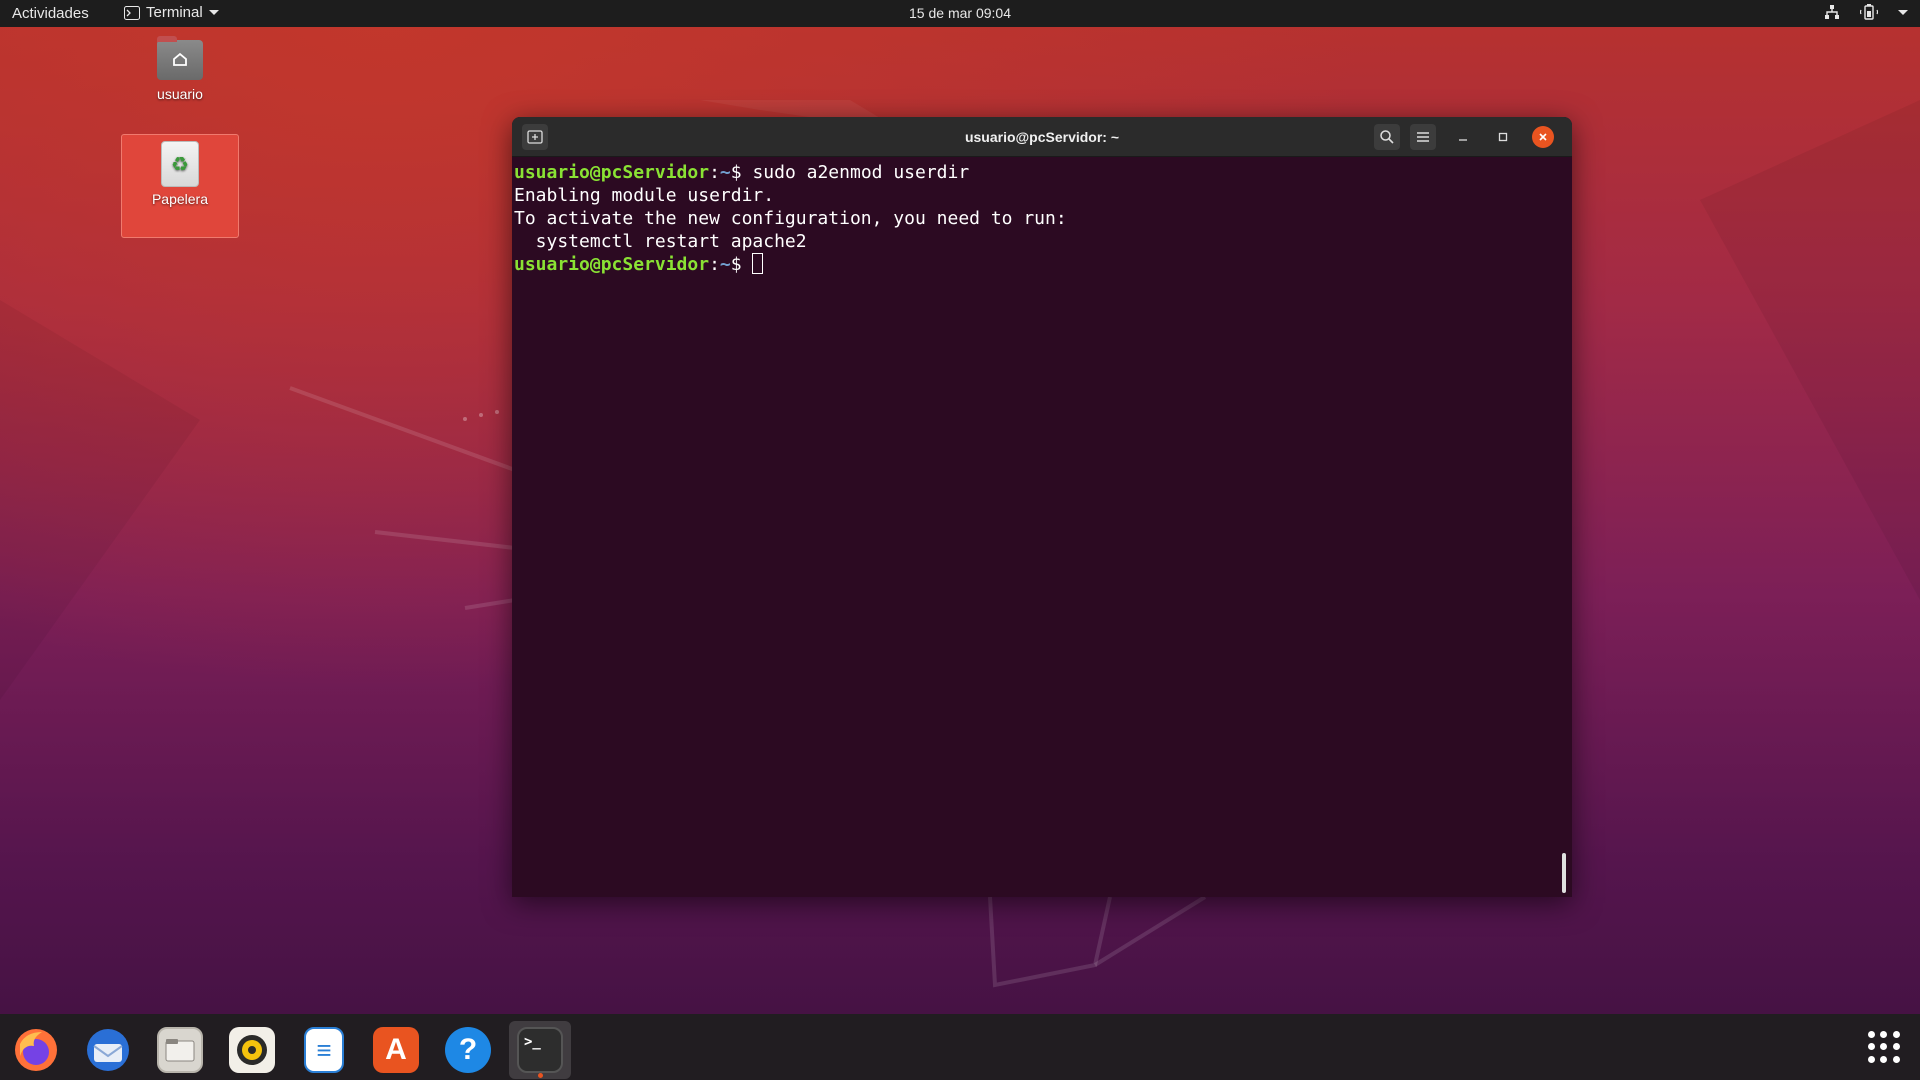 The width and height of the screenshot is (1920, 1080). I want to click on close-button, so click(1543, 137).